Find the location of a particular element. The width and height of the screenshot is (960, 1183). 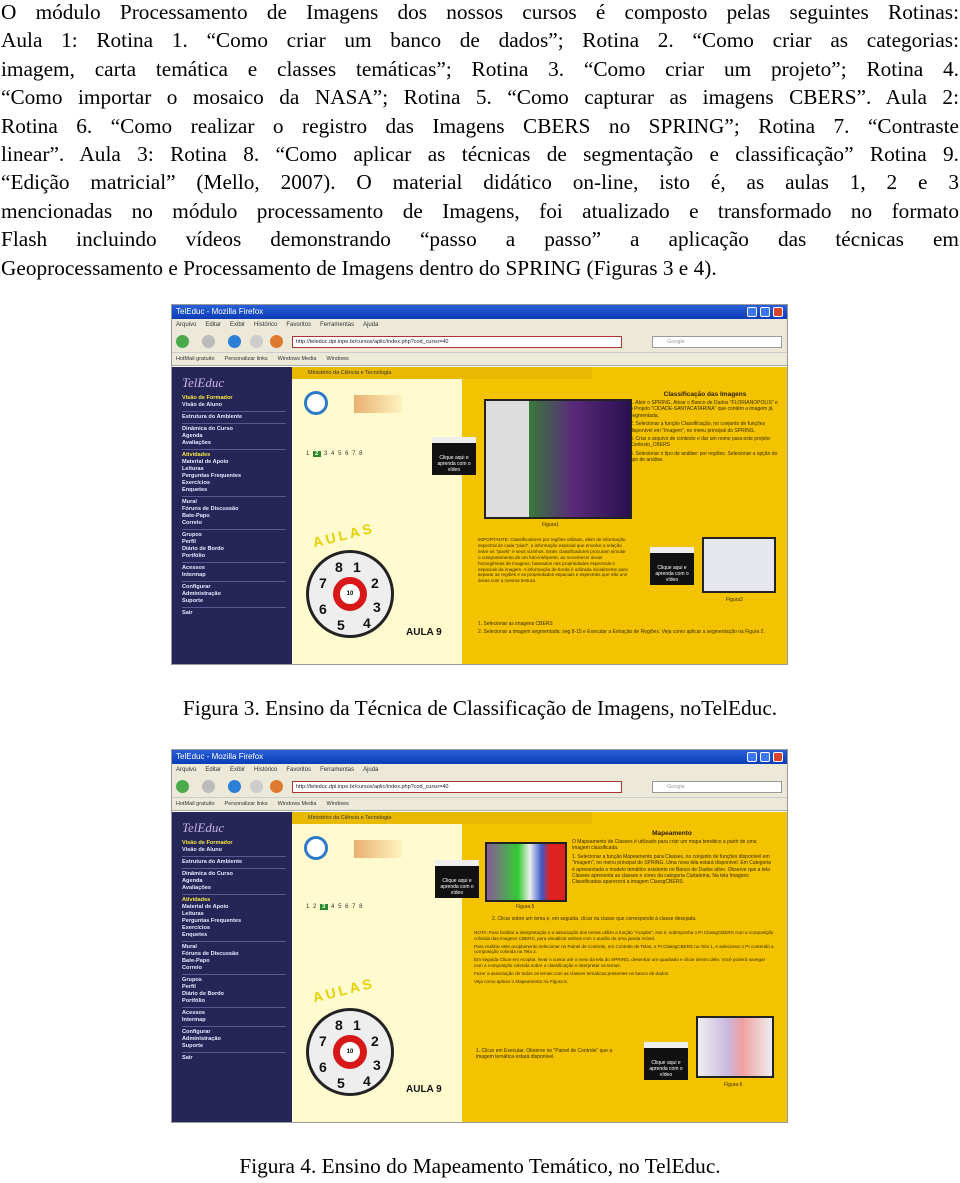

sidebar-item: Administração is located at coordinates (234, 594).